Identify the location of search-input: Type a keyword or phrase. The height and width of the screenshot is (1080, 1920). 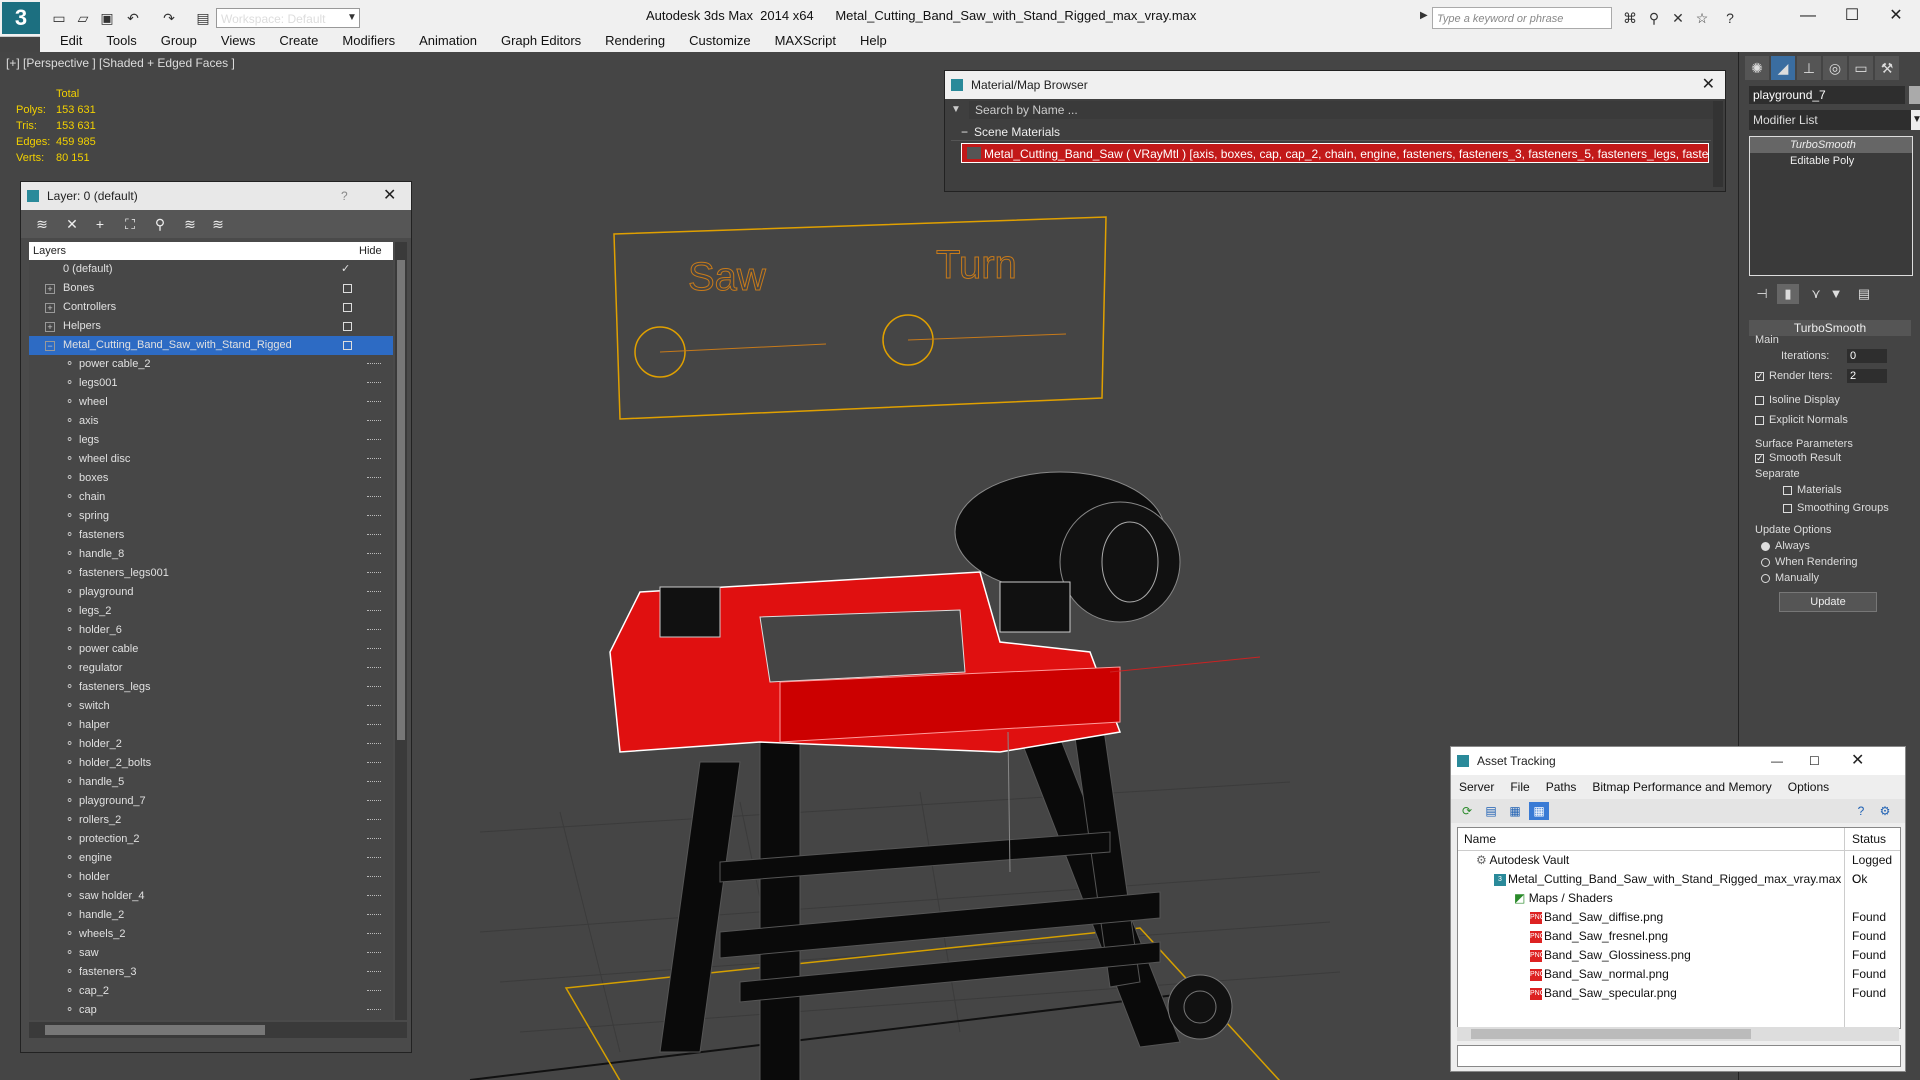
(1522, 18).